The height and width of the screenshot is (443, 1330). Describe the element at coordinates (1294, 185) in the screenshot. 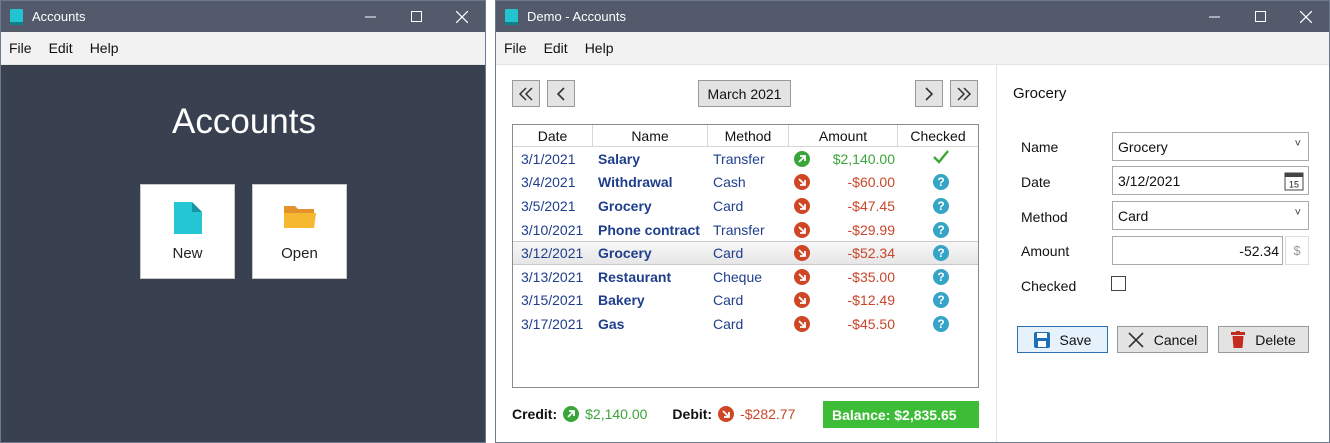

I see `calendar-day: 15` at that location.